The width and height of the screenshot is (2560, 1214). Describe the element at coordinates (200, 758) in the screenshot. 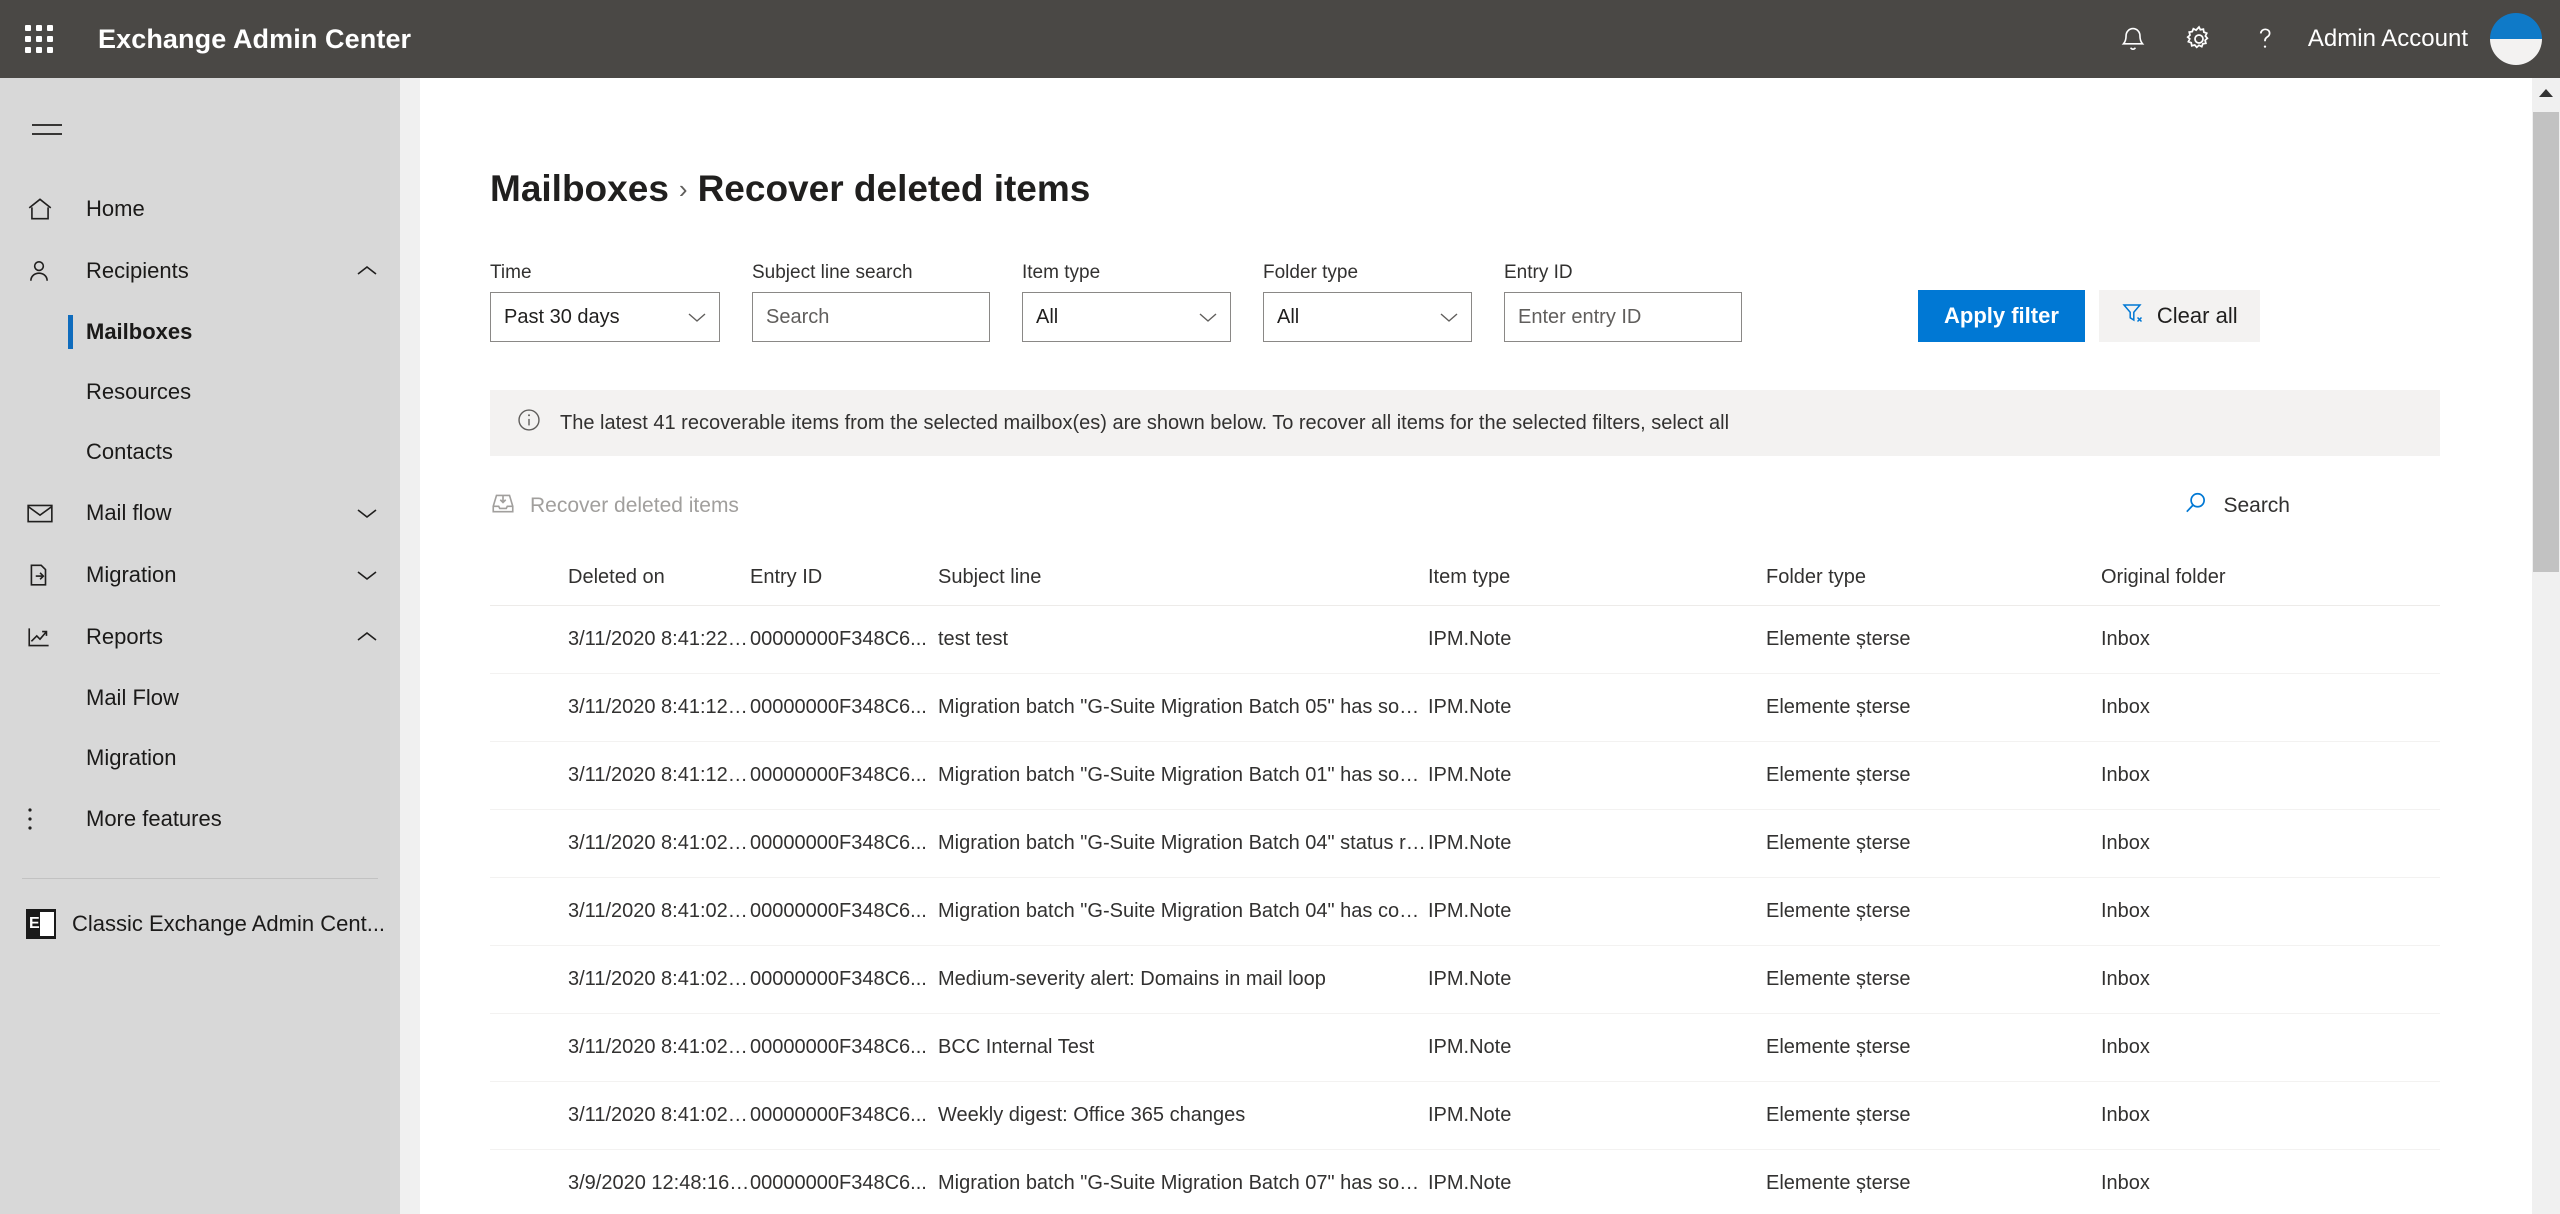

I see `sidebar-item-reports-migration: Migration` at that location.